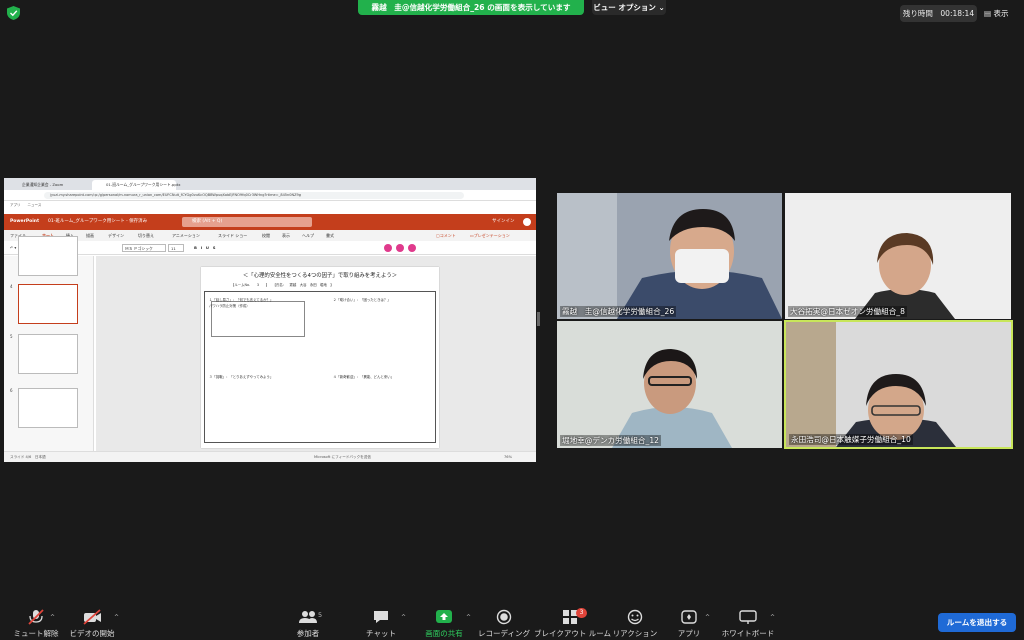 The image size is (1024, 640). I want to click on view-label: 表示, so click(1001, 13).